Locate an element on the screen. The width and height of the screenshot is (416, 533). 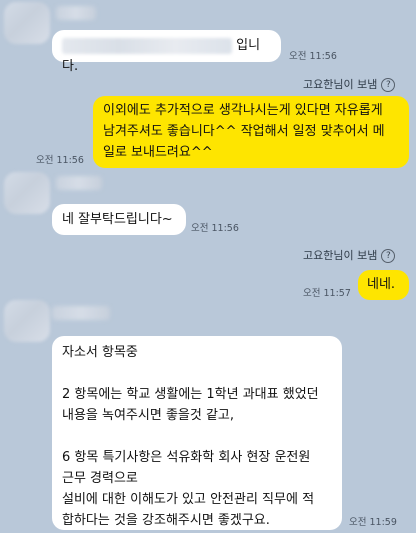
message-bubble: 네 잘부탁드립니다~ is located at coordinates (119, 219).